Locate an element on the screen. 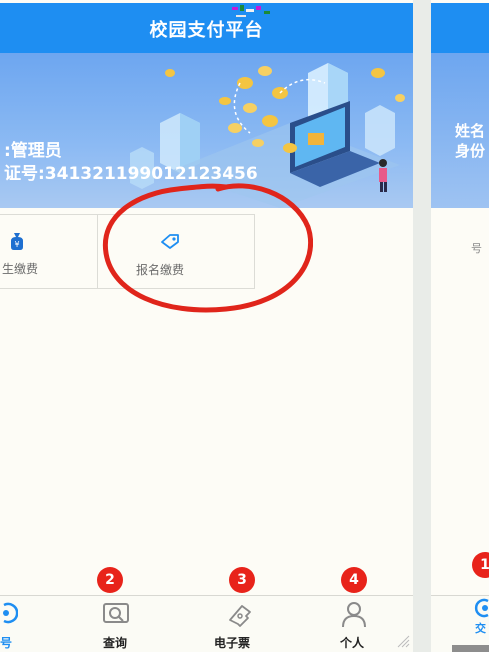 The width and height of the screenshot is (489, 652). right-profile-banner: 姓名 身份 is located at coordinates (460, 130).